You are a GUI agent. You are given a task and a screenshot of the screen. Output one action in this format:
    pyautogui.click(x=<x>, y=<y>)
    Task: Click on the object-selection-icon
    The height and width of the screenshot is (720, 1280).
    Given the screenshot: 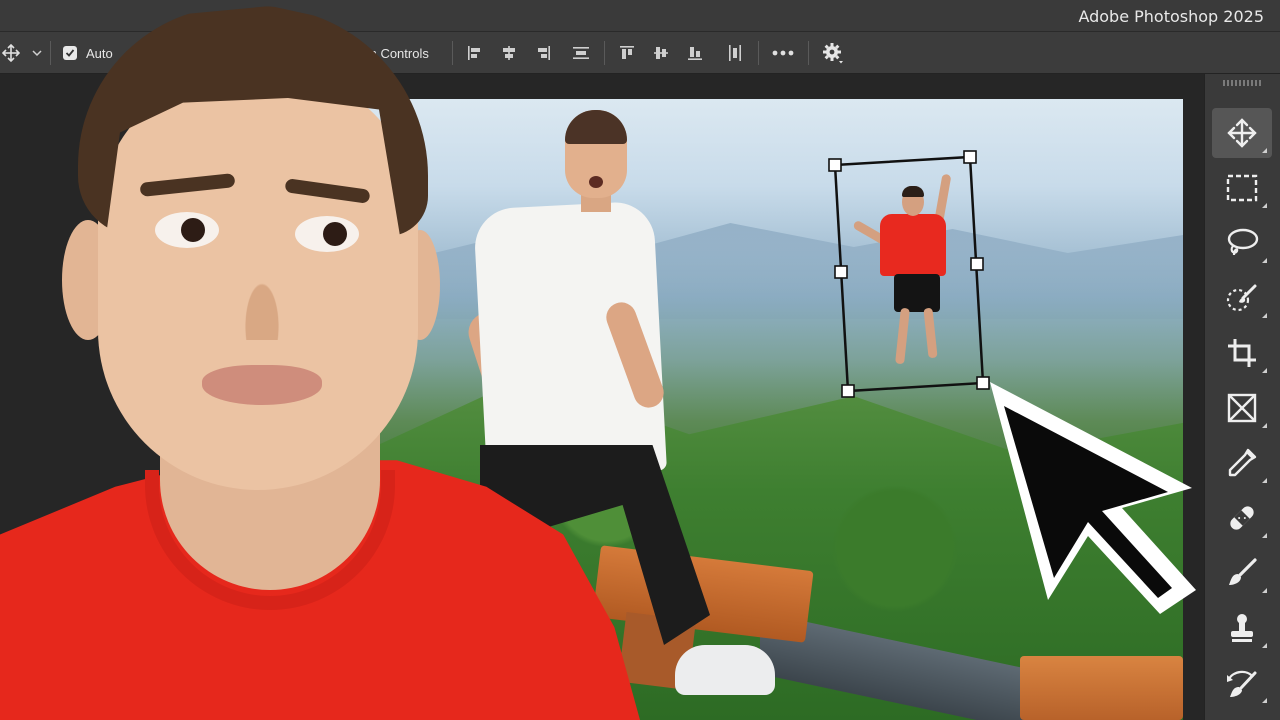 What is the action you would take?
    pyautogui.click(x=1241, y=298)
    